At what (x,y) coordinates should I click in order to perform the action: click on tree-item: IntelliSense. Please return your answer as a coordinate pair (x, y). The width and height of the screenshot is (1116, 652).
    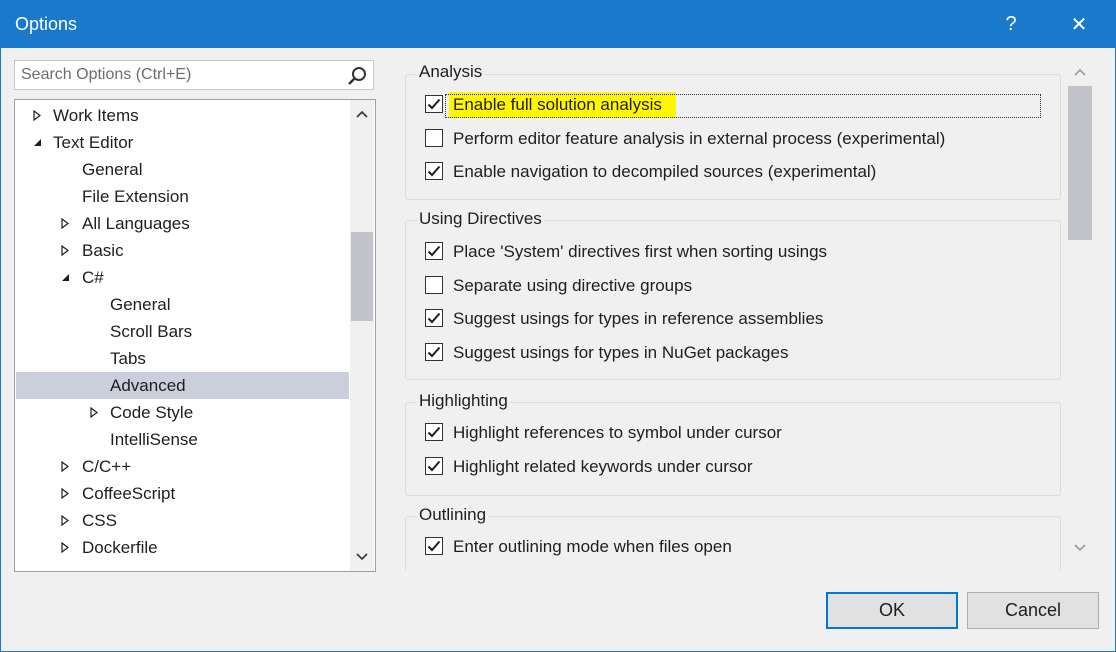
    Looking at the image, I should click on (182, 439).